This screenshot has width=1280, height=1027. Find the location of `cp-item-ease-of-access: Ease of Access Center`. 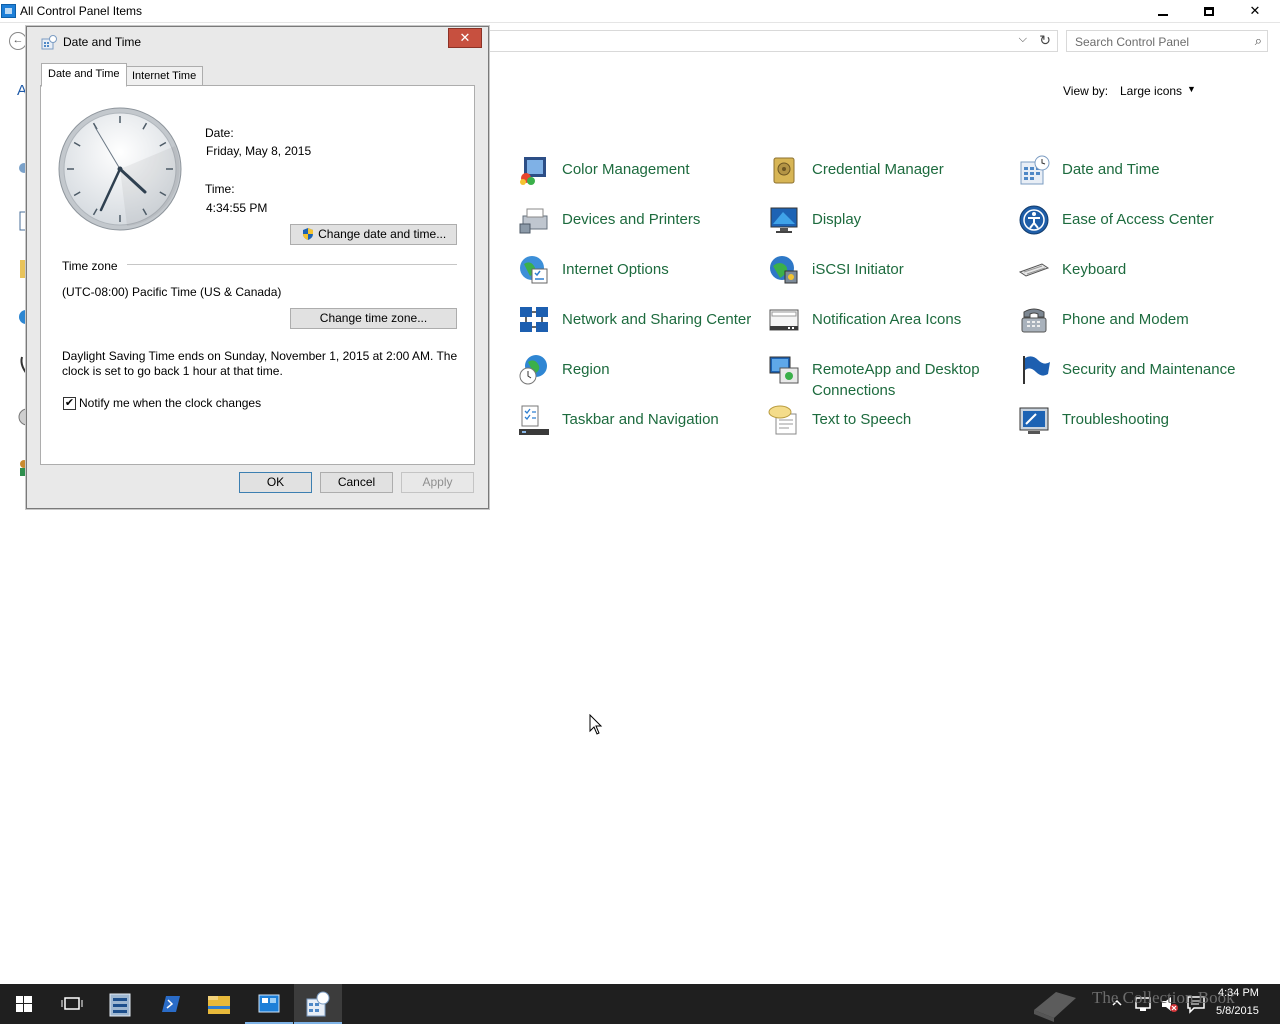

cp-item-ease-of-access: Ease of Access Center is located at coordinates (1138, 226).